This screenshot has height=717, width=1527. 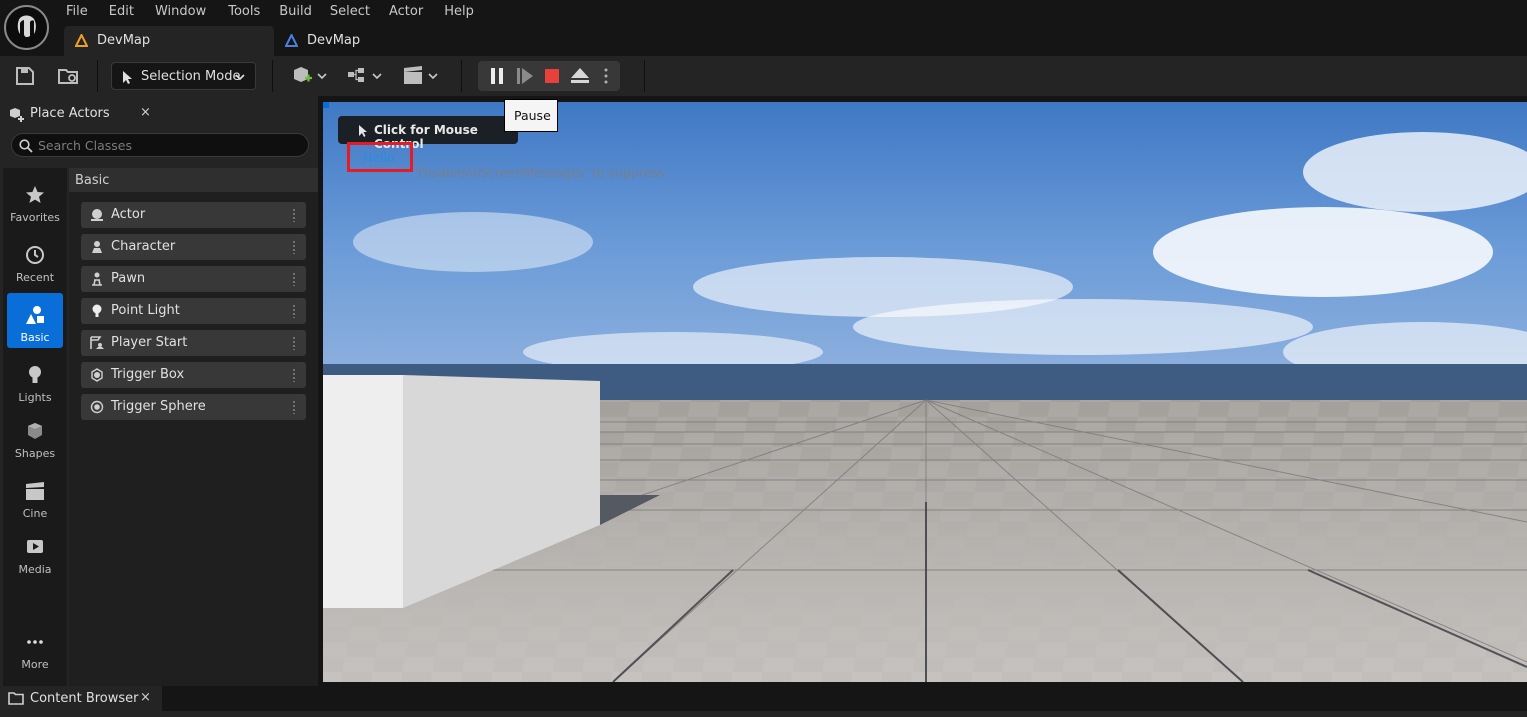 I want to click on selection-mode-icon, so click(x=127, y=77).